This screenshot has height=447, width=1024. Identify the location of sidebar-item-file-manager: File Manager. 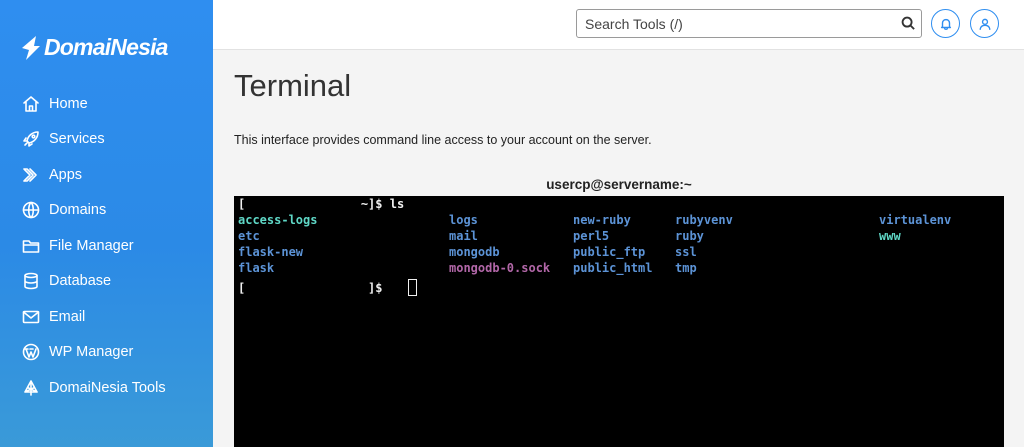
(106, 246).